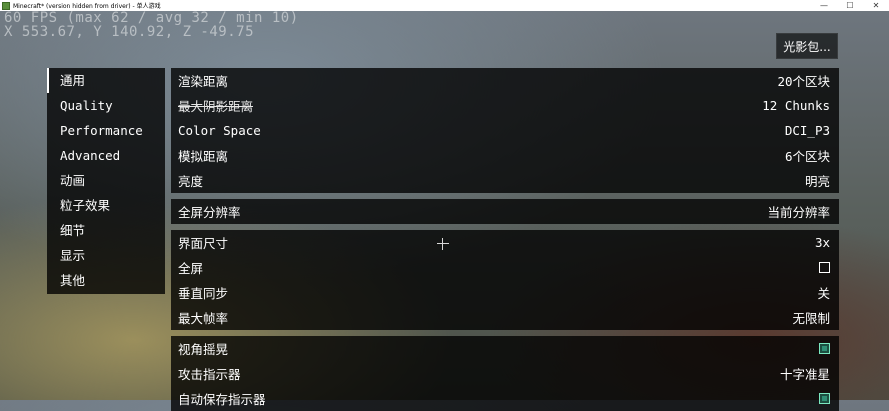 The image size is (889, 411). What do you see at coordinates (505, 155) in the screenshot?
I see `simulation-distance-option: 模拟距离 6个区块` at bounding box center [505, 155].